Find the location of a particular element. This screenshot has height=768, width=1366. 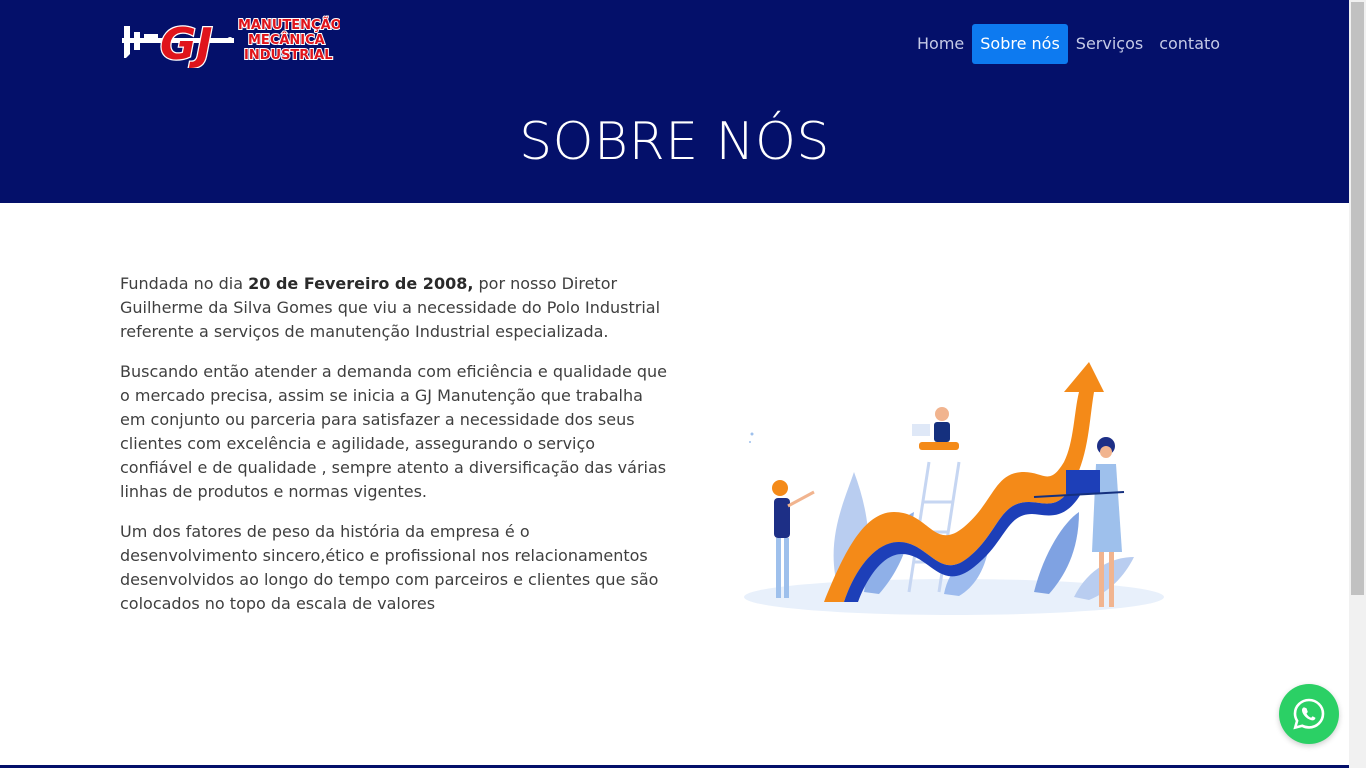

growth-illustration is located at coordinates (954, 488).